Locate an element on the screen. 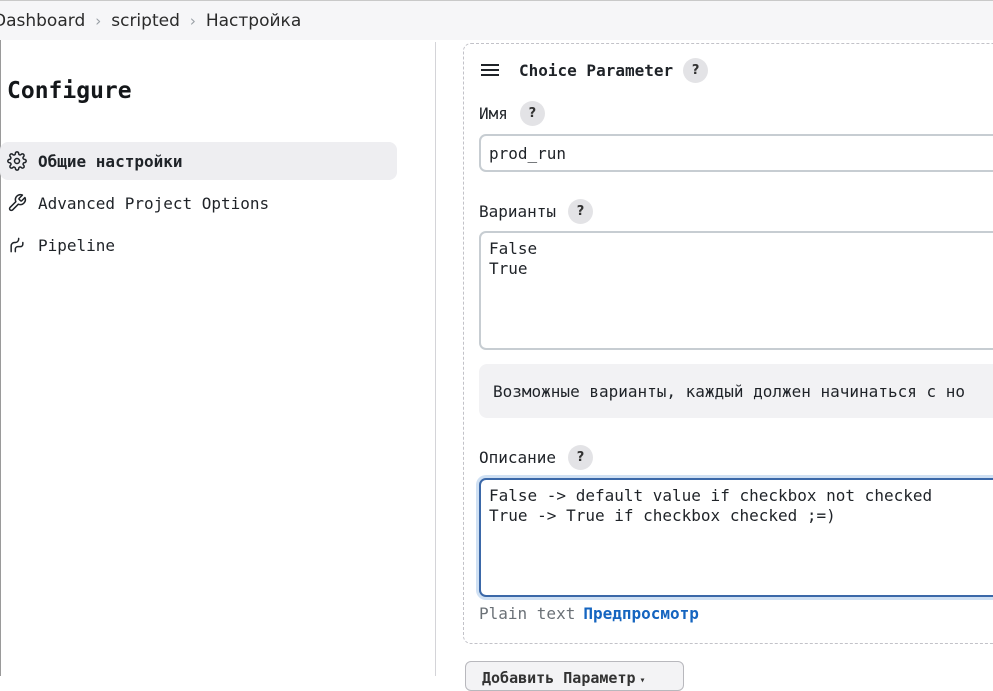 This screenshot has width=993, height=691. pipeline-icon is located at coordinates (17, 245).